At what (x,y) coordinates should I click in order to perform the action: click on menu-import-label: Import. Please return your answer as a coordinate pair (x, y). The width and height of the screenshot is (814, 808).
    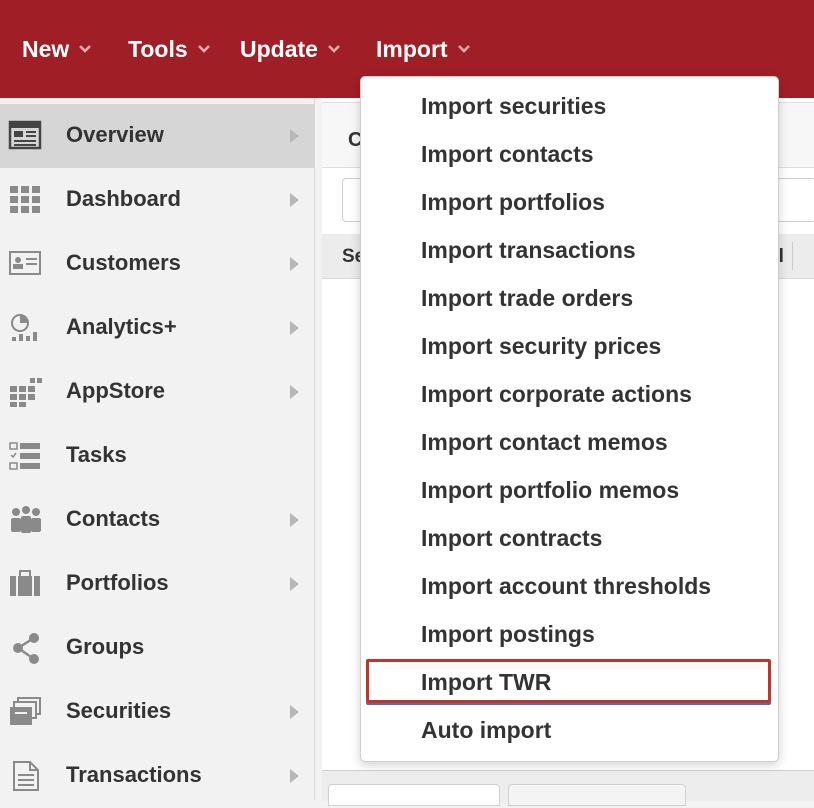
    Looking at the image, I should click on (412, 48).